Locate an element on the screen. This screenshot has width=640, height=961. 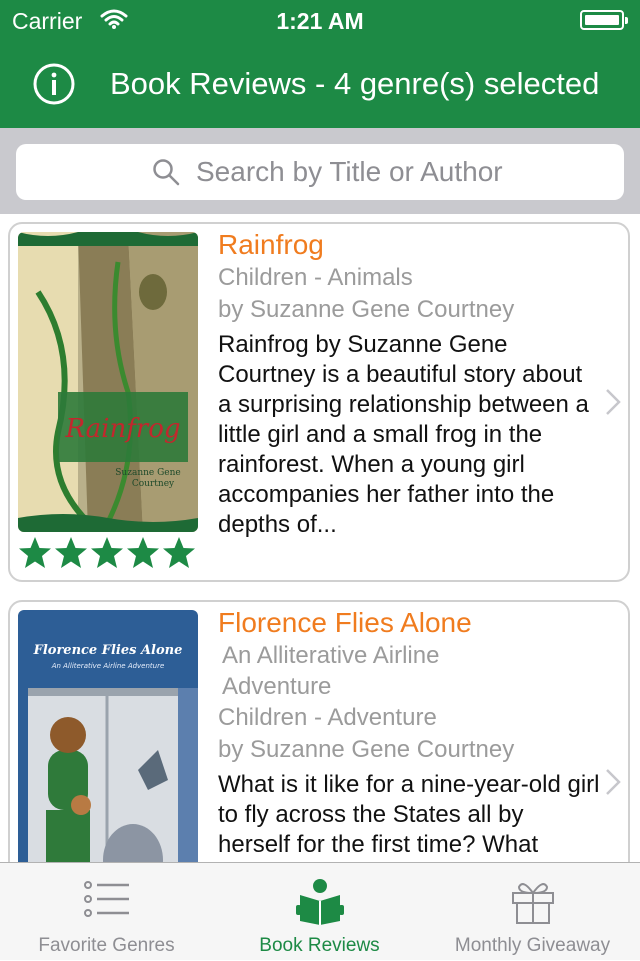
cover-title: Florence Flies Alone is located at coordinates (108, 650).